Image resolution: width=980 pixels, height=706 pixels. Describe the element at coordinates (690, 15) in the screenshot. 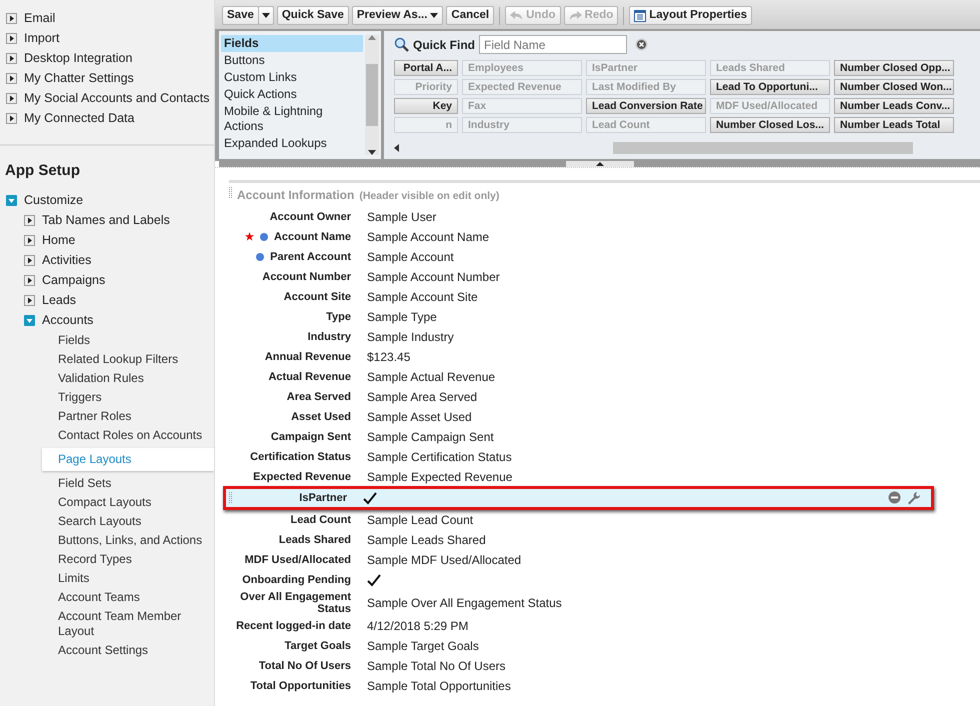

I see `toolbar-button: Layout Properties` at that location.